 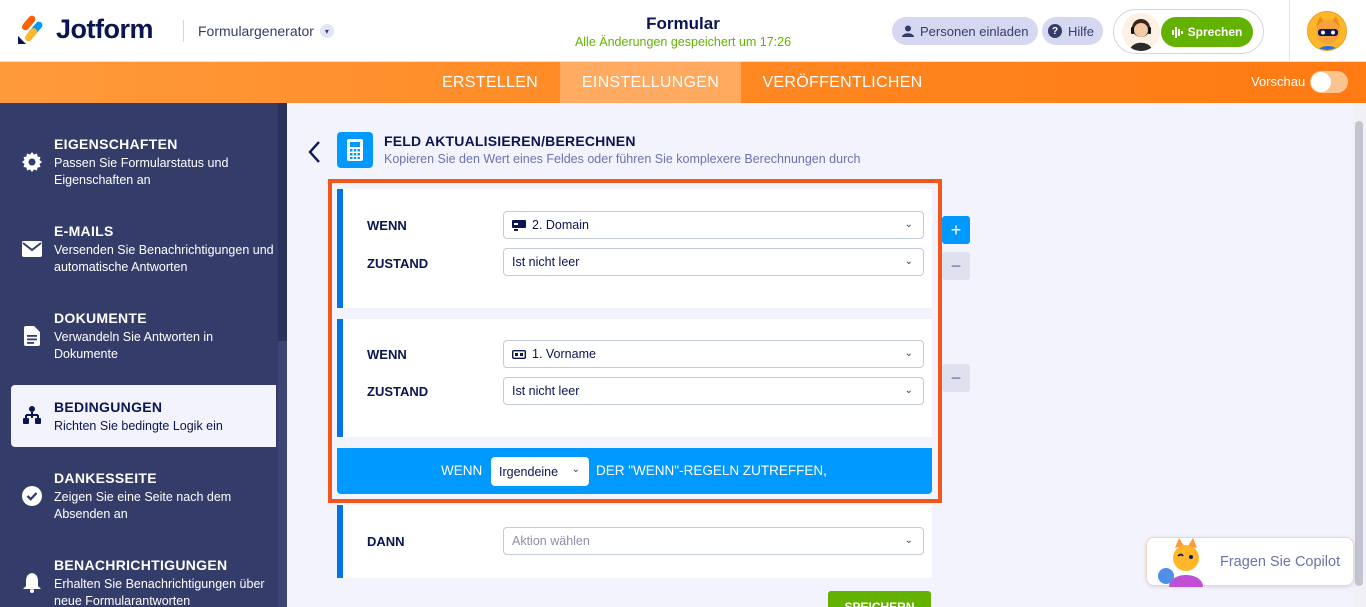 I want to click on tab-veroeffentlichen: VERÖFFENTLICHEN, so click(x=842, y=82).